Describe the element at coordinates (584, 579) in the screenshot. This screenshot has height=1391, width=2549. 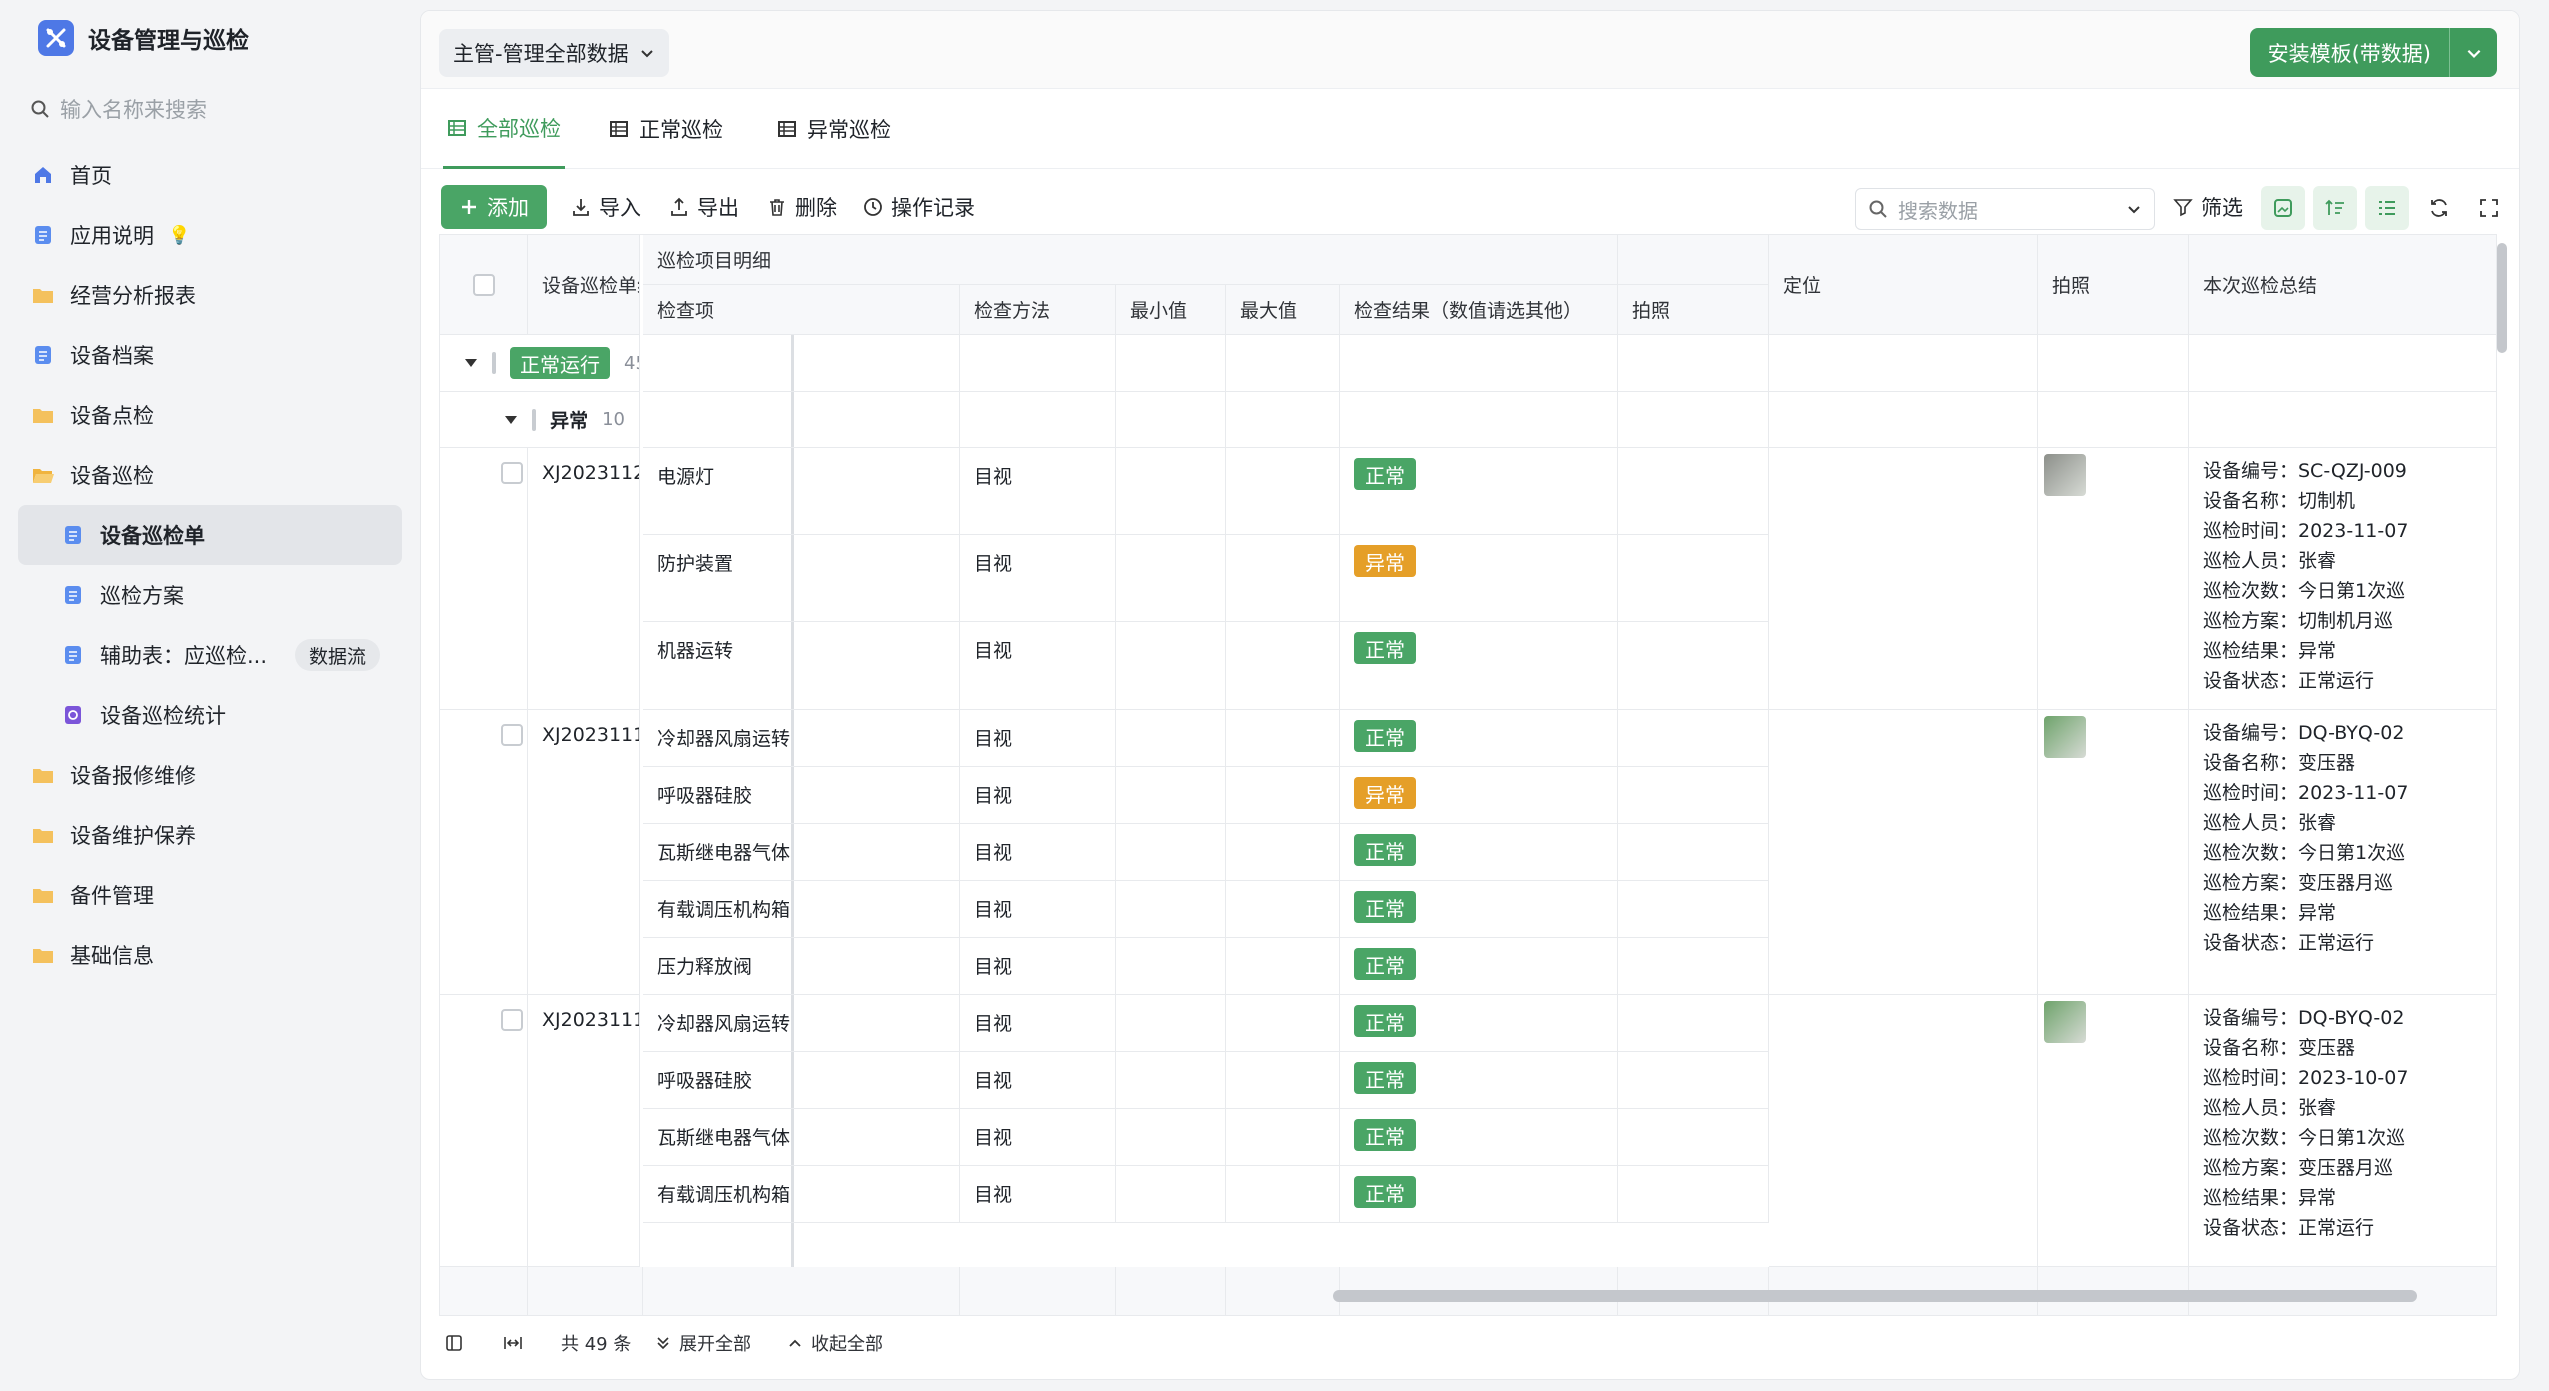
I see `record-code: XJ20231120037` at that location.